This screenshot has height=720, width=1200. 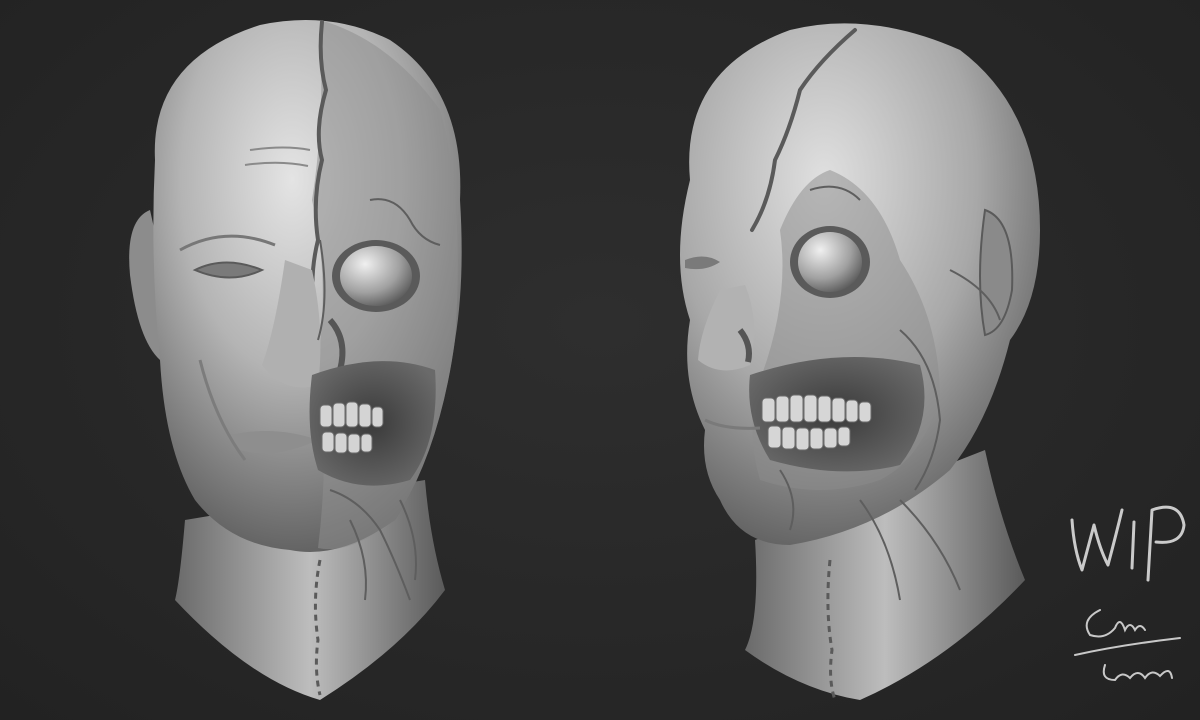 What do you see at coordinates (1127, 632) in the screenshot?
I see `artist-name-handwriting` at bounding box center [1127, 632].